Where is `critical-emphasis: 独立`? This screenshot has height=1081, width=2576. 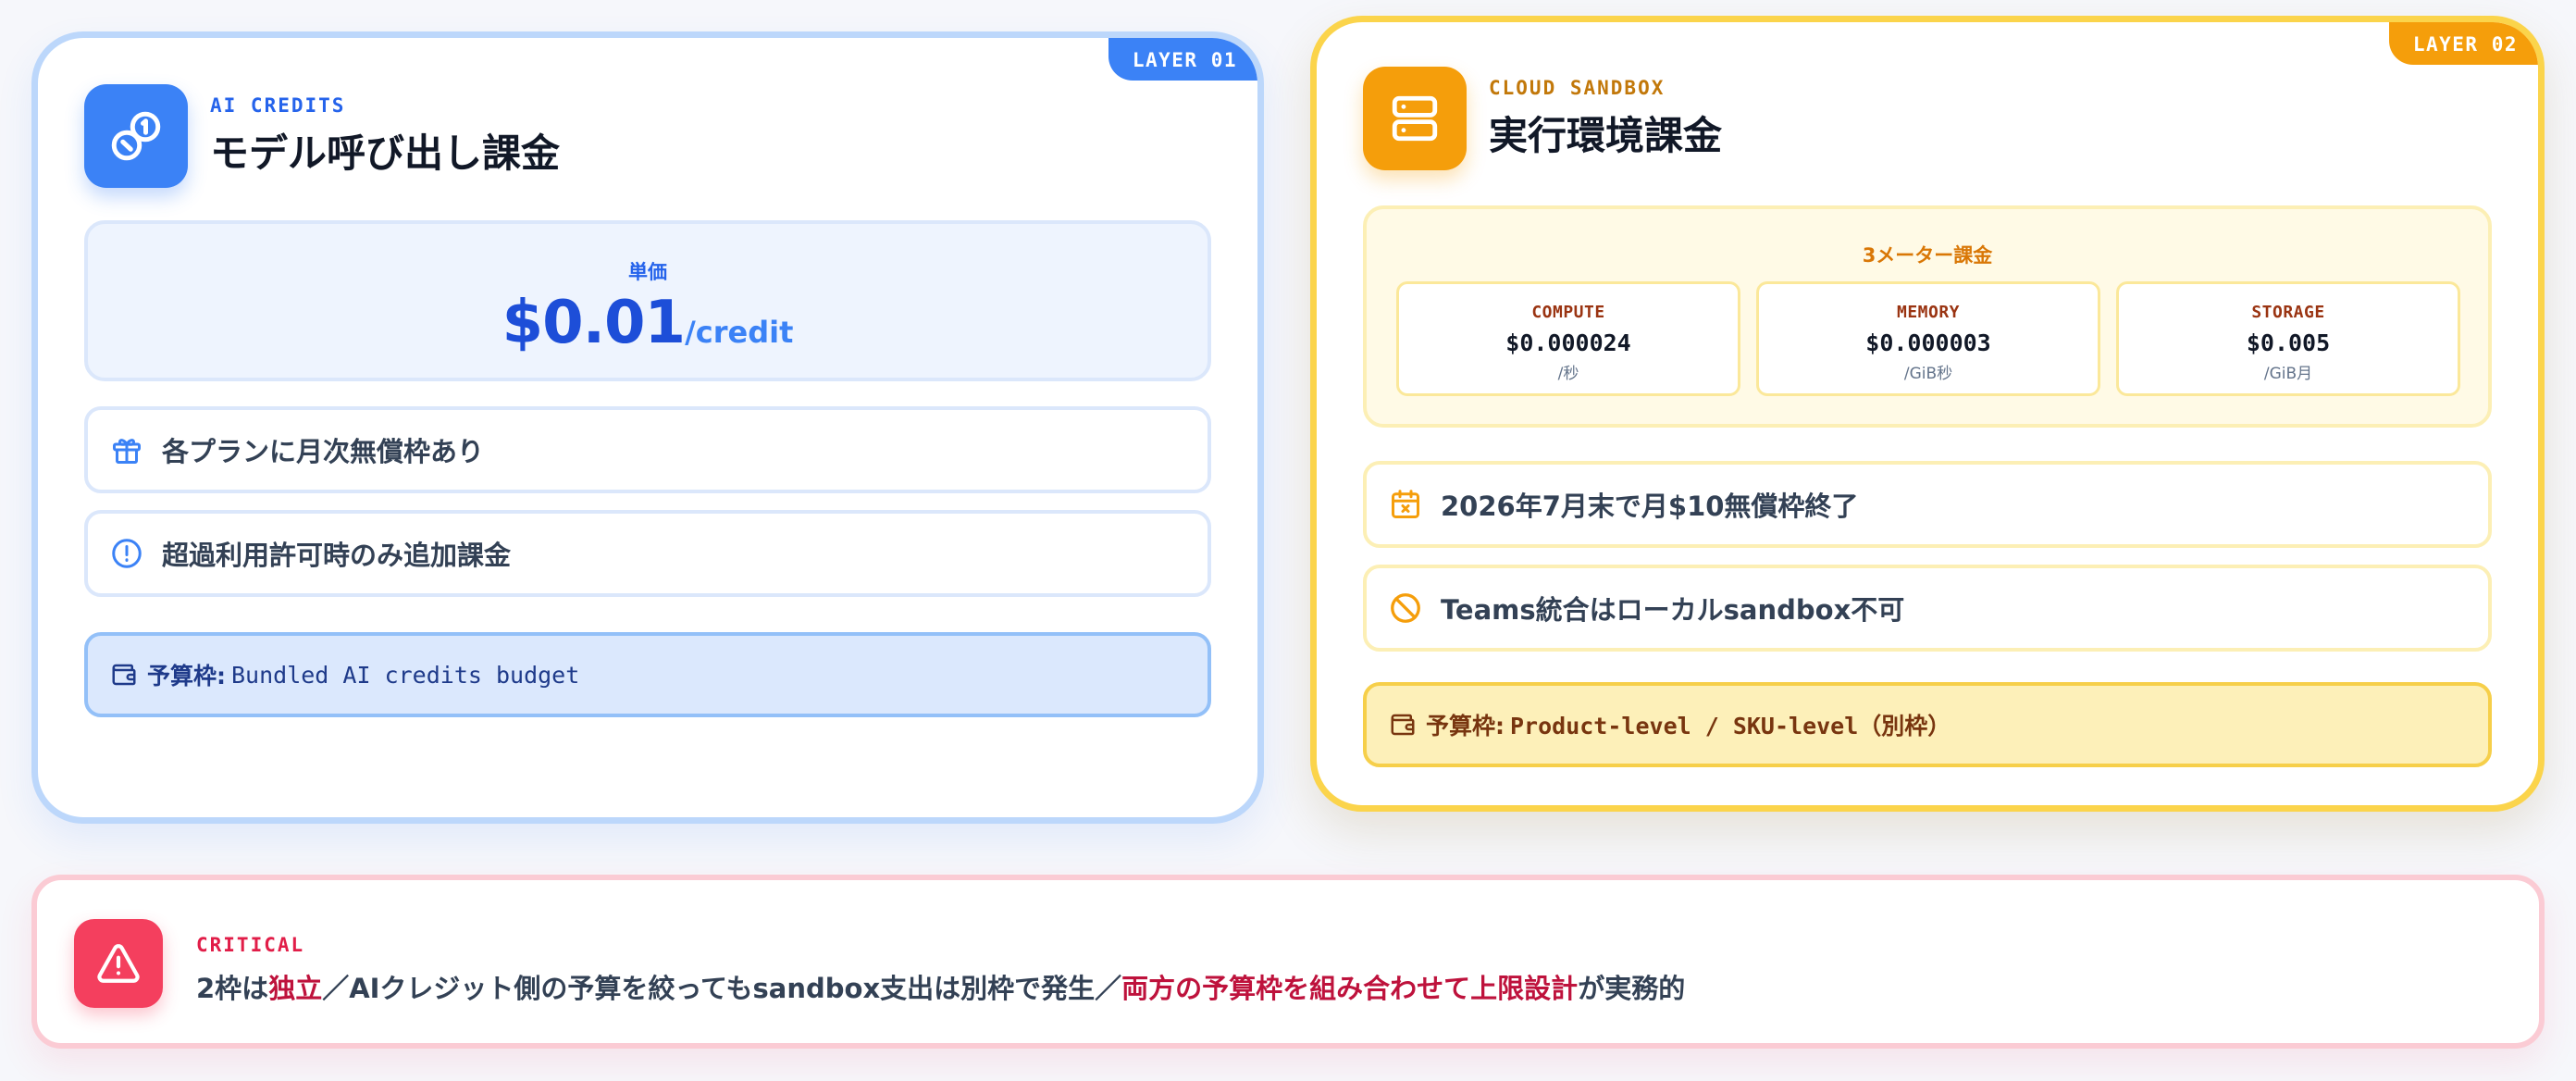 critical-emphasis: 独立 is located at coordinates (295, 988).